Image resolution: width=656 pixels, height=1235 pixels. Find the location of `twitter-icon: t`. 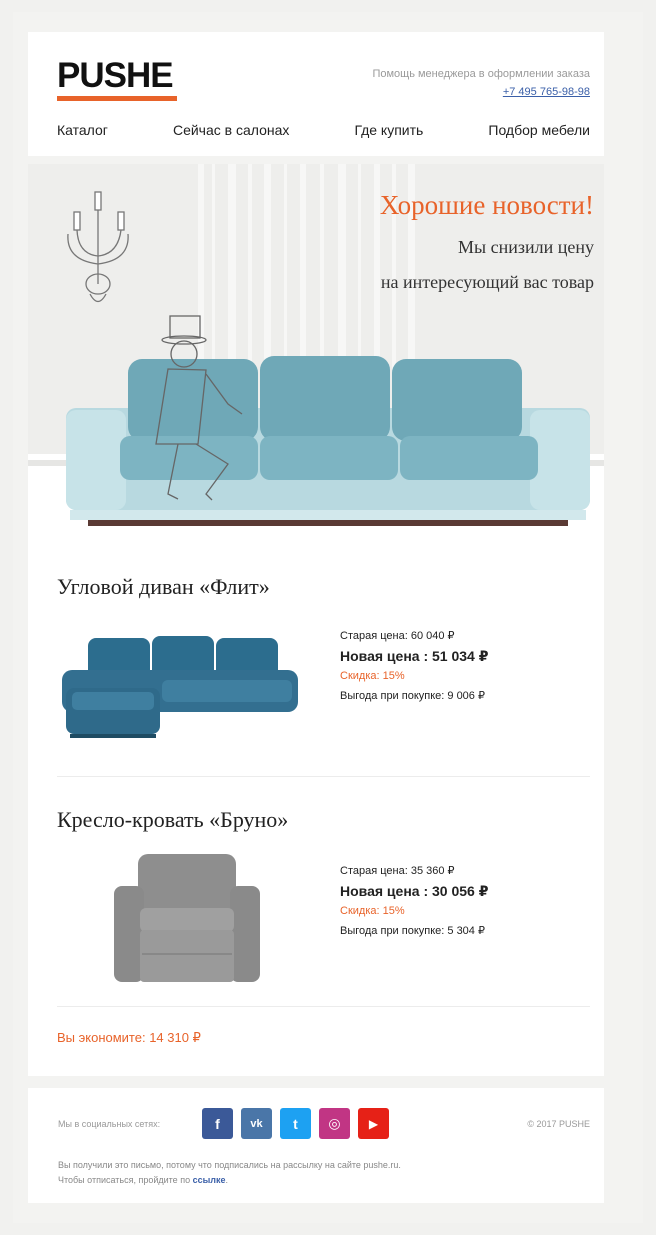

twitter-icon: t is located at coordinates (295, 1123).